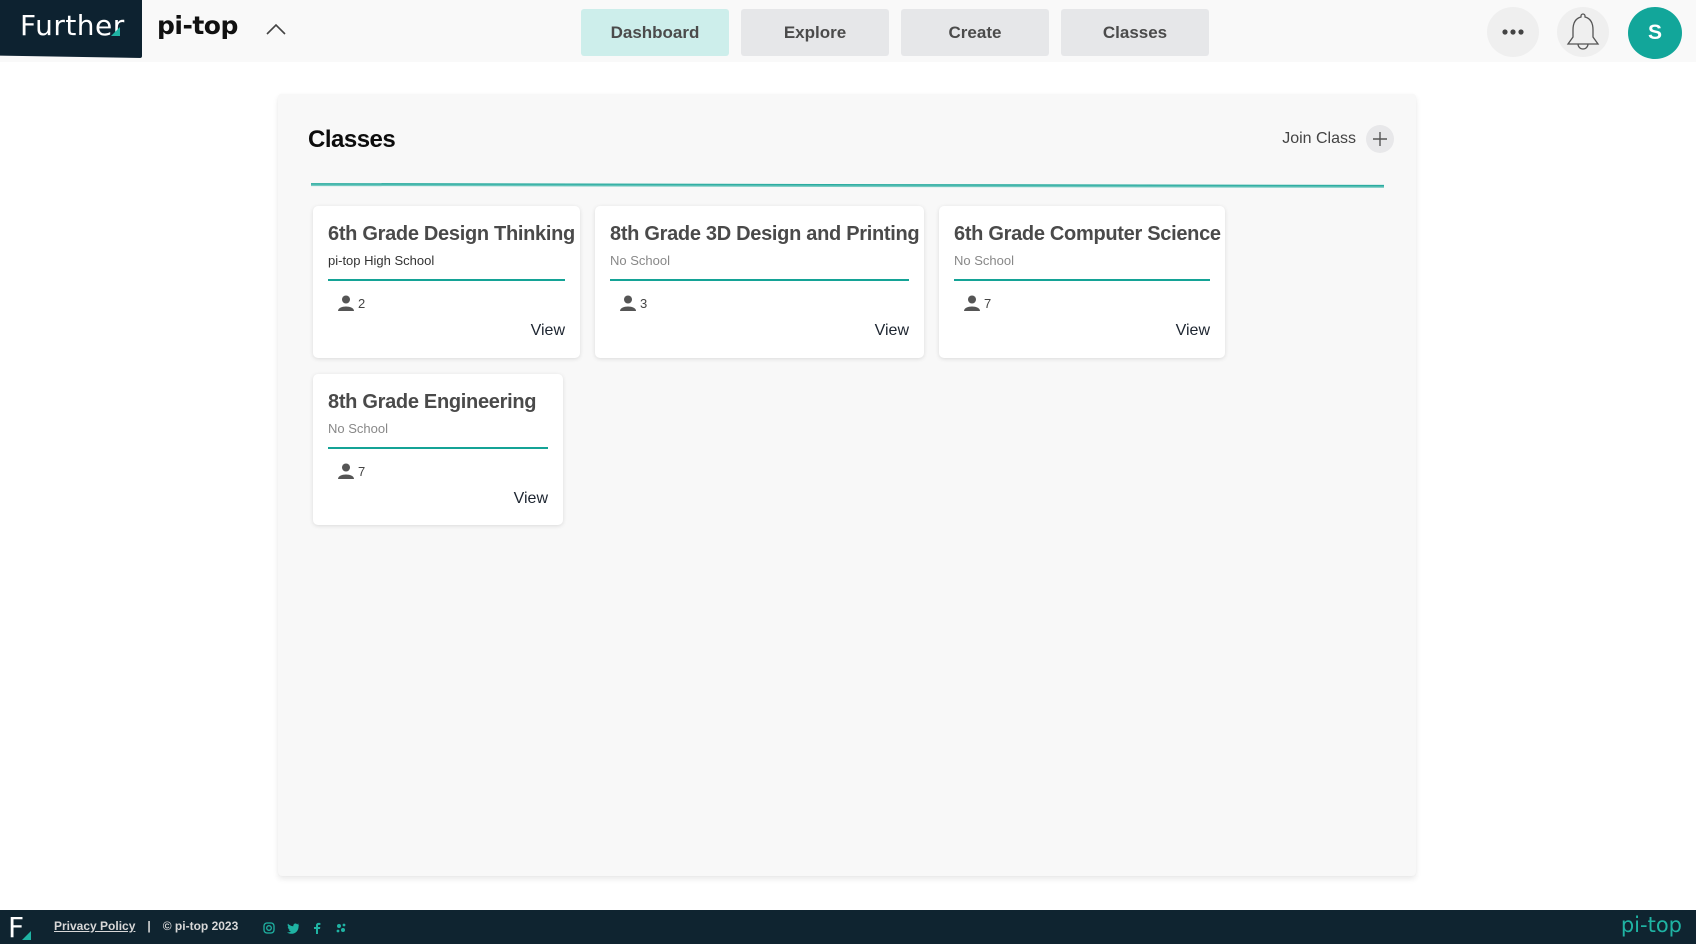 The height and width of the screenshot is (944, 1696). What do you see at coordinates (1380, 139) in the screenshot?
I see `plus-icon` at bounding box center [1380, 139].